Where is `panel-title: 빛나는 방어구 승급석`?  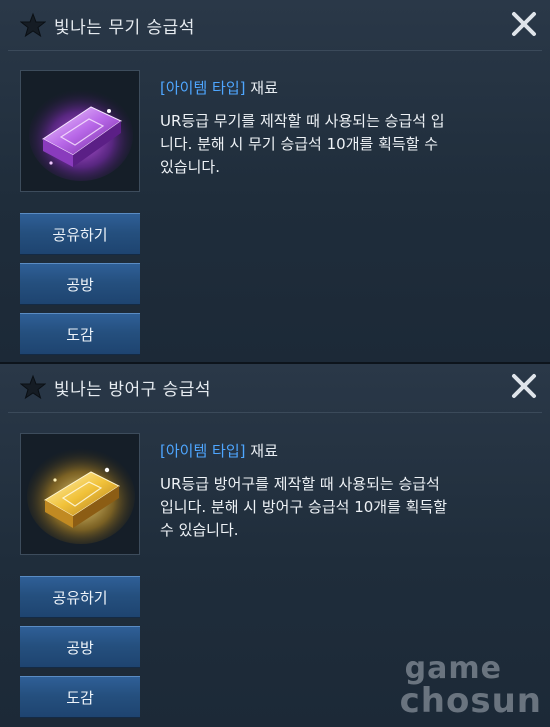
panel-title: 빛나는 방어구 승급석 is located at coordinates (133, 390).